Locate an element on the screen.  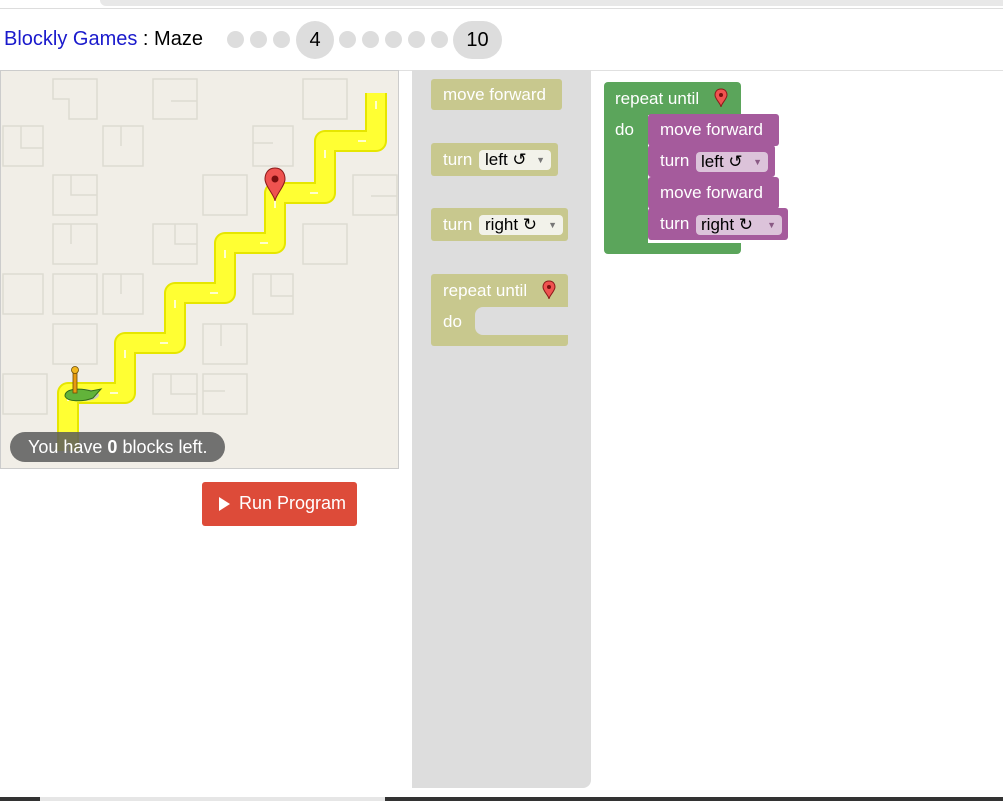
level-9-dot is located at coordinates (439, 39).